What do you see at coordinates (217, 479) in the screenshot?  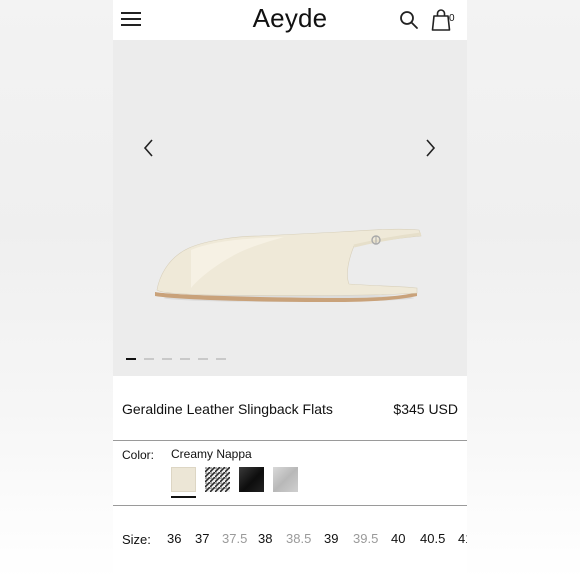 I see `color-swatch-tweed` at bounding box center [217, 479].